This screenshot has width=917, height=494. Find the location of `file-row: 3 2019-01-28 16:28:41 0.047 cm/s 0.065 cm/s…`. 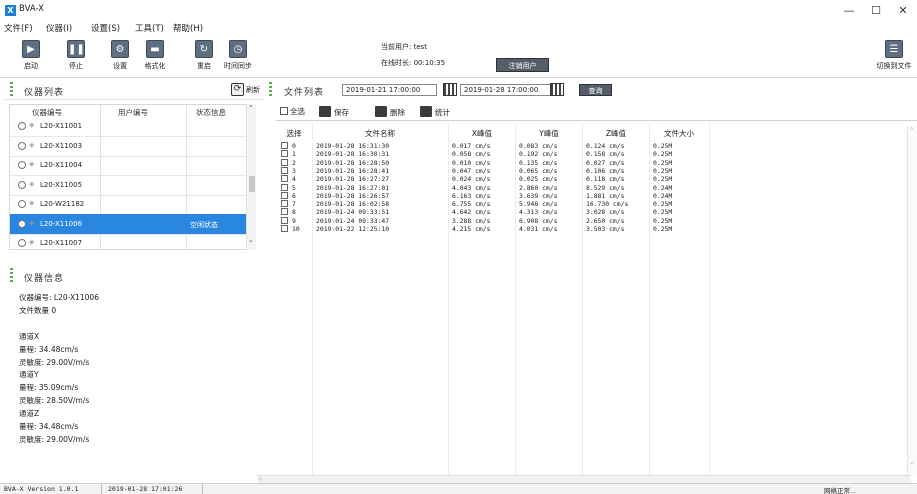

file-row: 3 2019-01-28 16:28:41 0.047 cm/s 0.065 cm/s… is located at coordinates (496, 170).